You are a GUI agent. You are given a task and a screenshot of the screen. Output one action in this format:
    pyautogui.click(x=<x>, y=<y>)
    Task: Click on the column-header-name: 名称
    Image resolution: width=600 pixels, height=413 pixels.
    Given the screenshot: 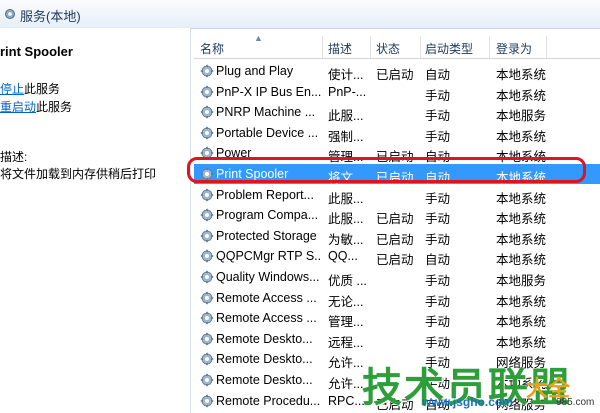 What is the action you would take?
    pyautogui.click(x=212, y=48)
    